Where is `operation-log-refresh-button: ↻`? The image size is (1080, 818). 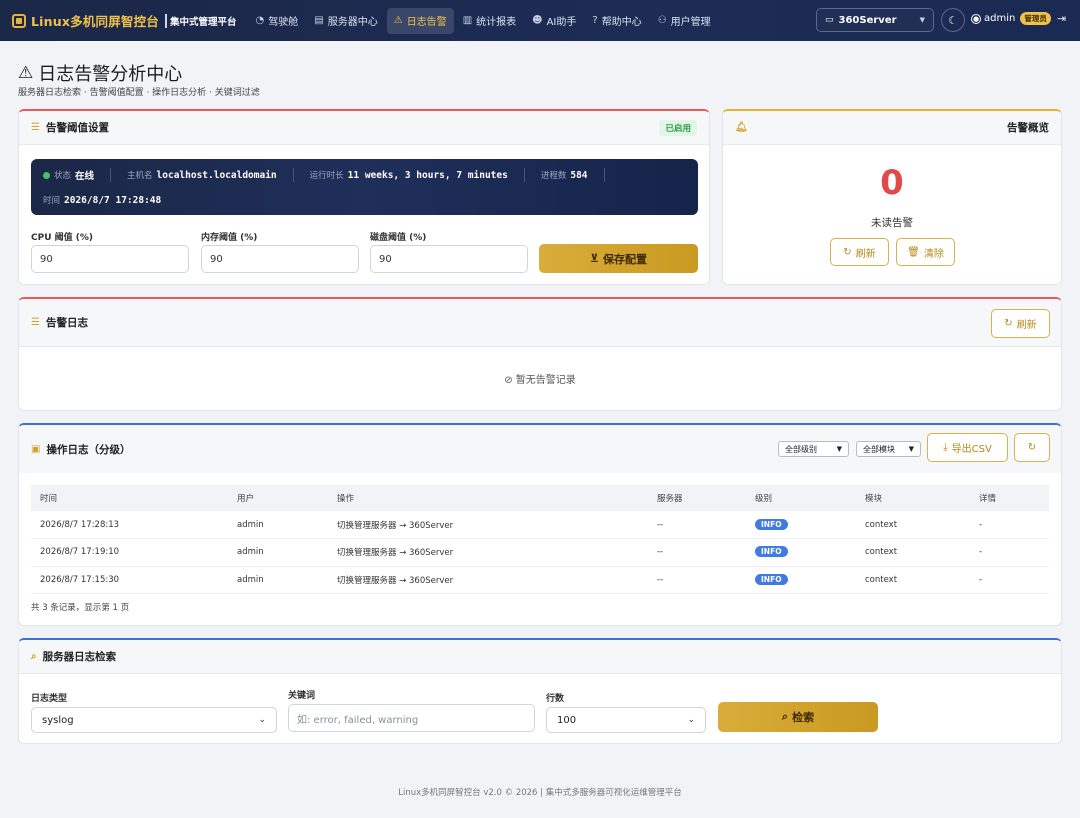 operation-log-refresh-button: ↻ is located at coordinates (1032, 447).